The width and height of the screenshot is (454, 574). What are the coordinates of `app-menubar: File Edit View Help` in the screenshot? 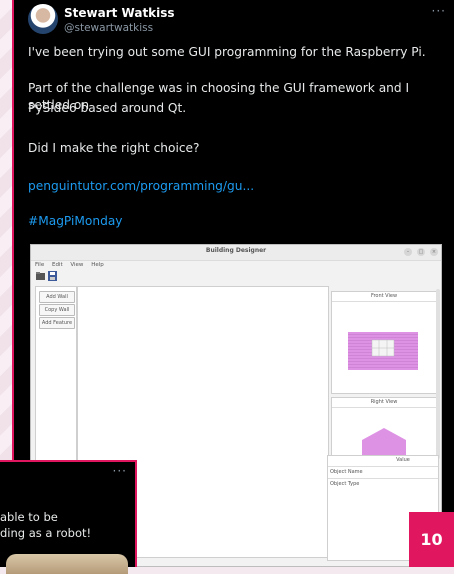 It's located at (72, 265).